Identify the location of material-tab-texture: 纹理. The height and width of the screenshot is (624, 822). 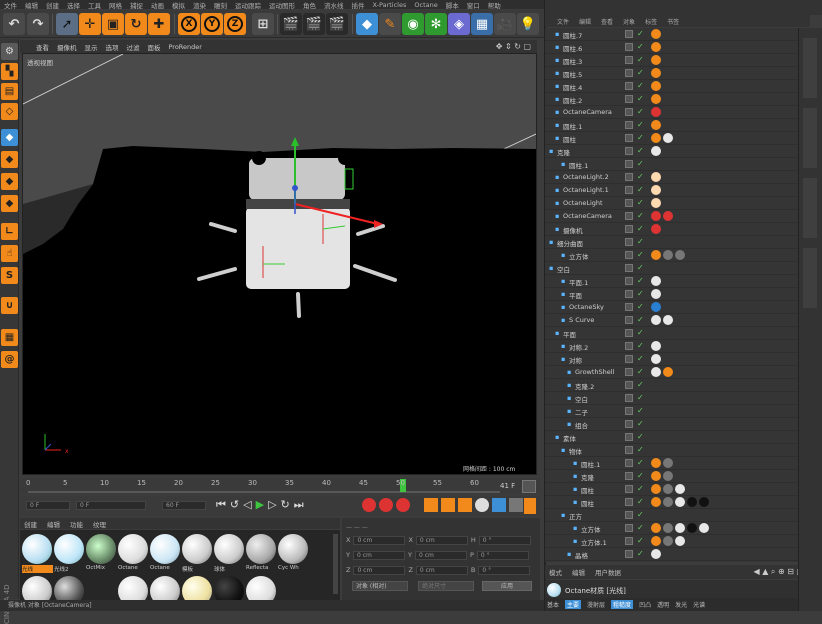
(99, 524).